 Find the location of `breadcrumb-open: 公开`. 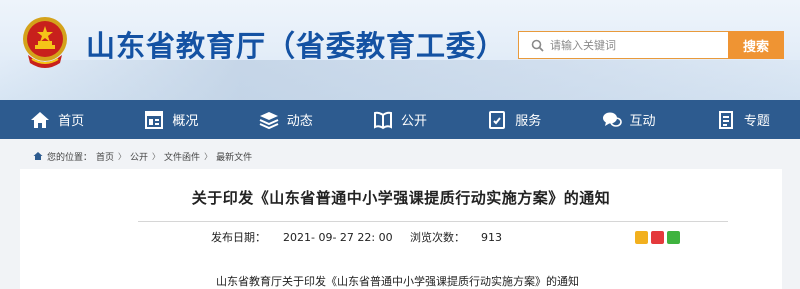

breadcrumb-open: 公开 is located at coordinates (139, 156).